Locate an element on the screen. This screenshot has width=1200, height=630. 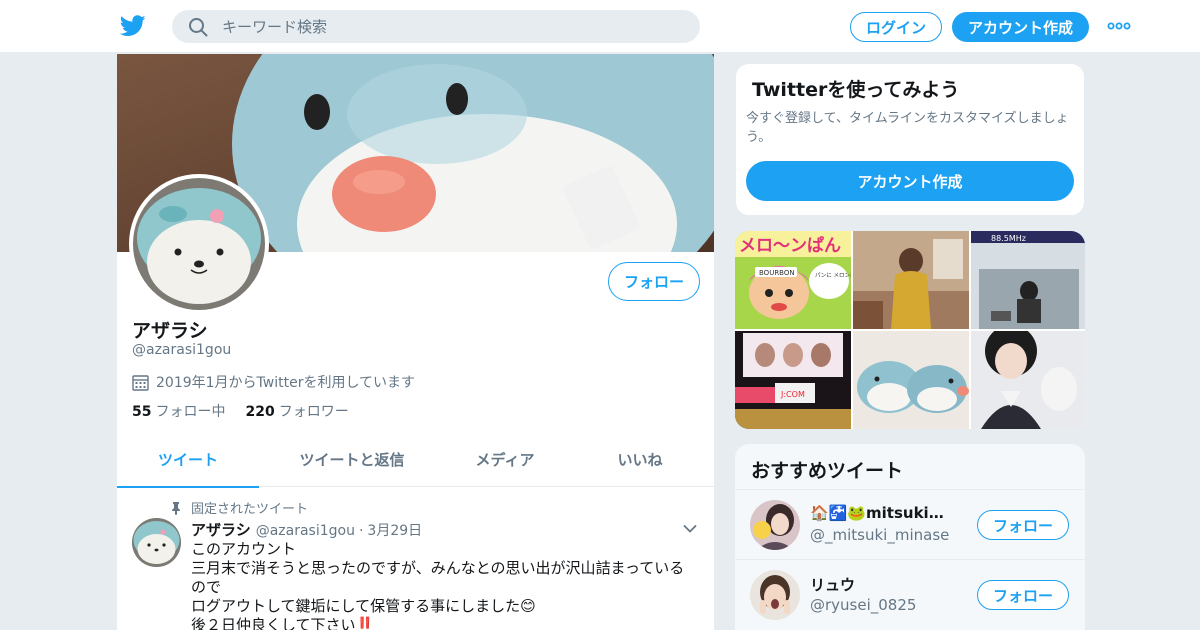
profile-name: アザラシ is located at coordinates (170, 331).